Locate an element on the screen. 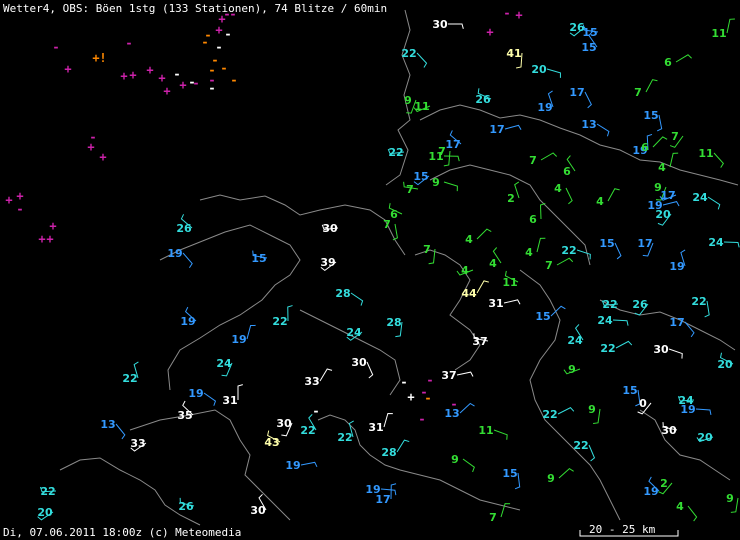 Image resolution: width=740 pixels, height=540 pixels. station-gust-label: 0 is located at coordinates (643, 403).